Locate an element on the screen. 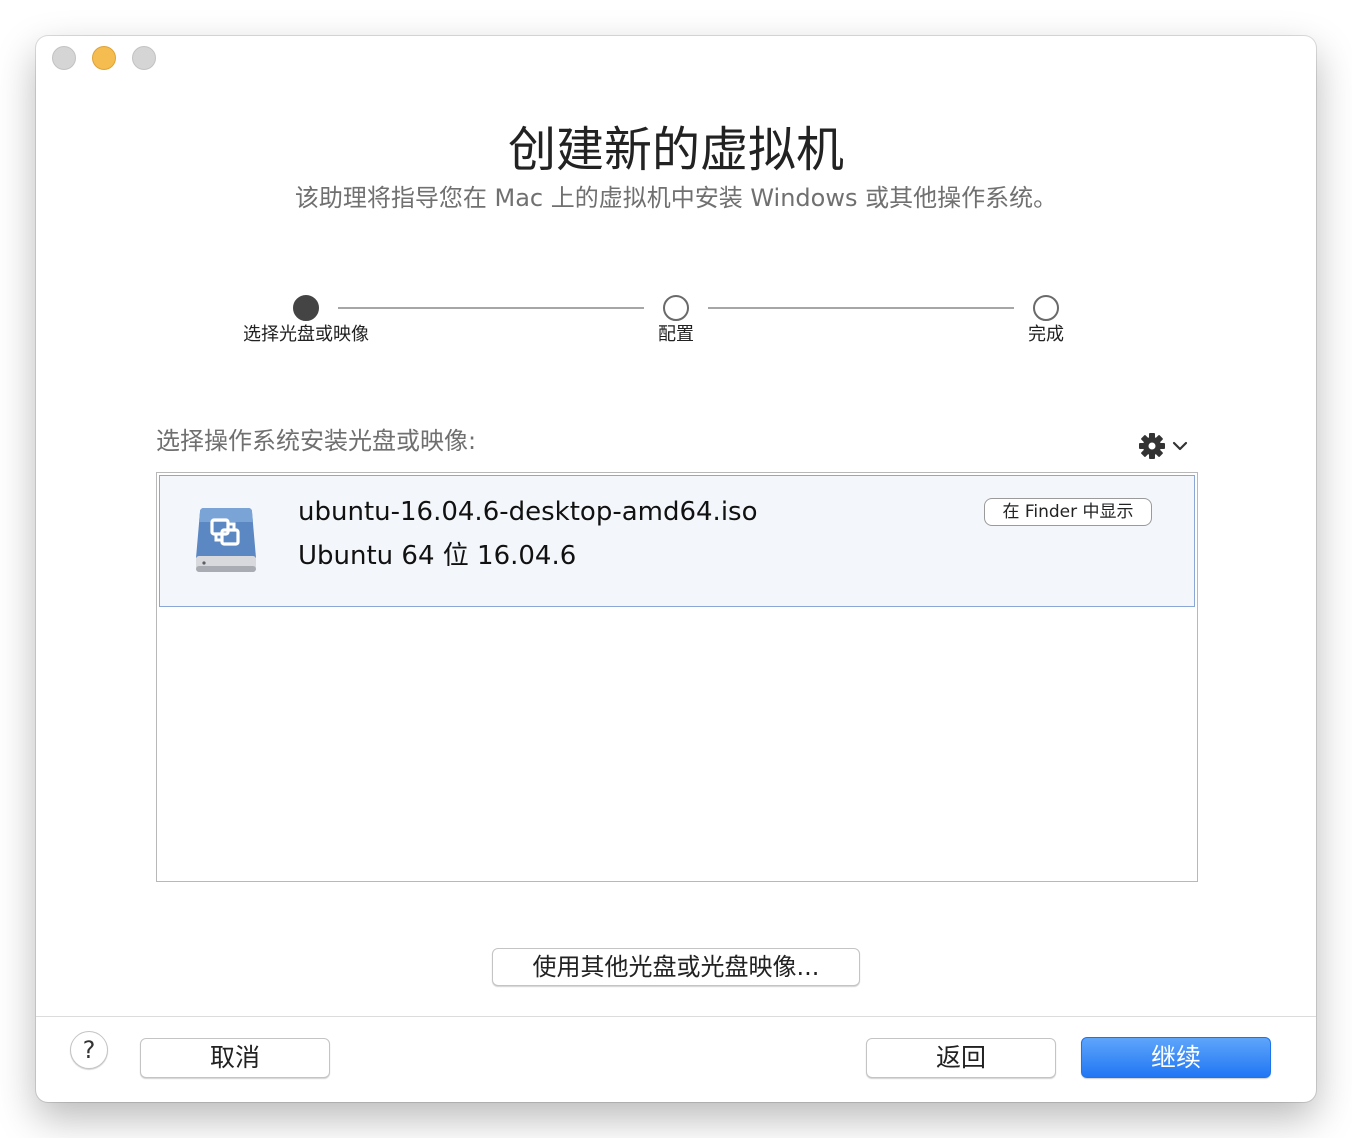 The width and height of the screenshot is (1352, 1138). show-in-finder-button: 在 Finder 中显示 is located at coordinates (1068, 512).